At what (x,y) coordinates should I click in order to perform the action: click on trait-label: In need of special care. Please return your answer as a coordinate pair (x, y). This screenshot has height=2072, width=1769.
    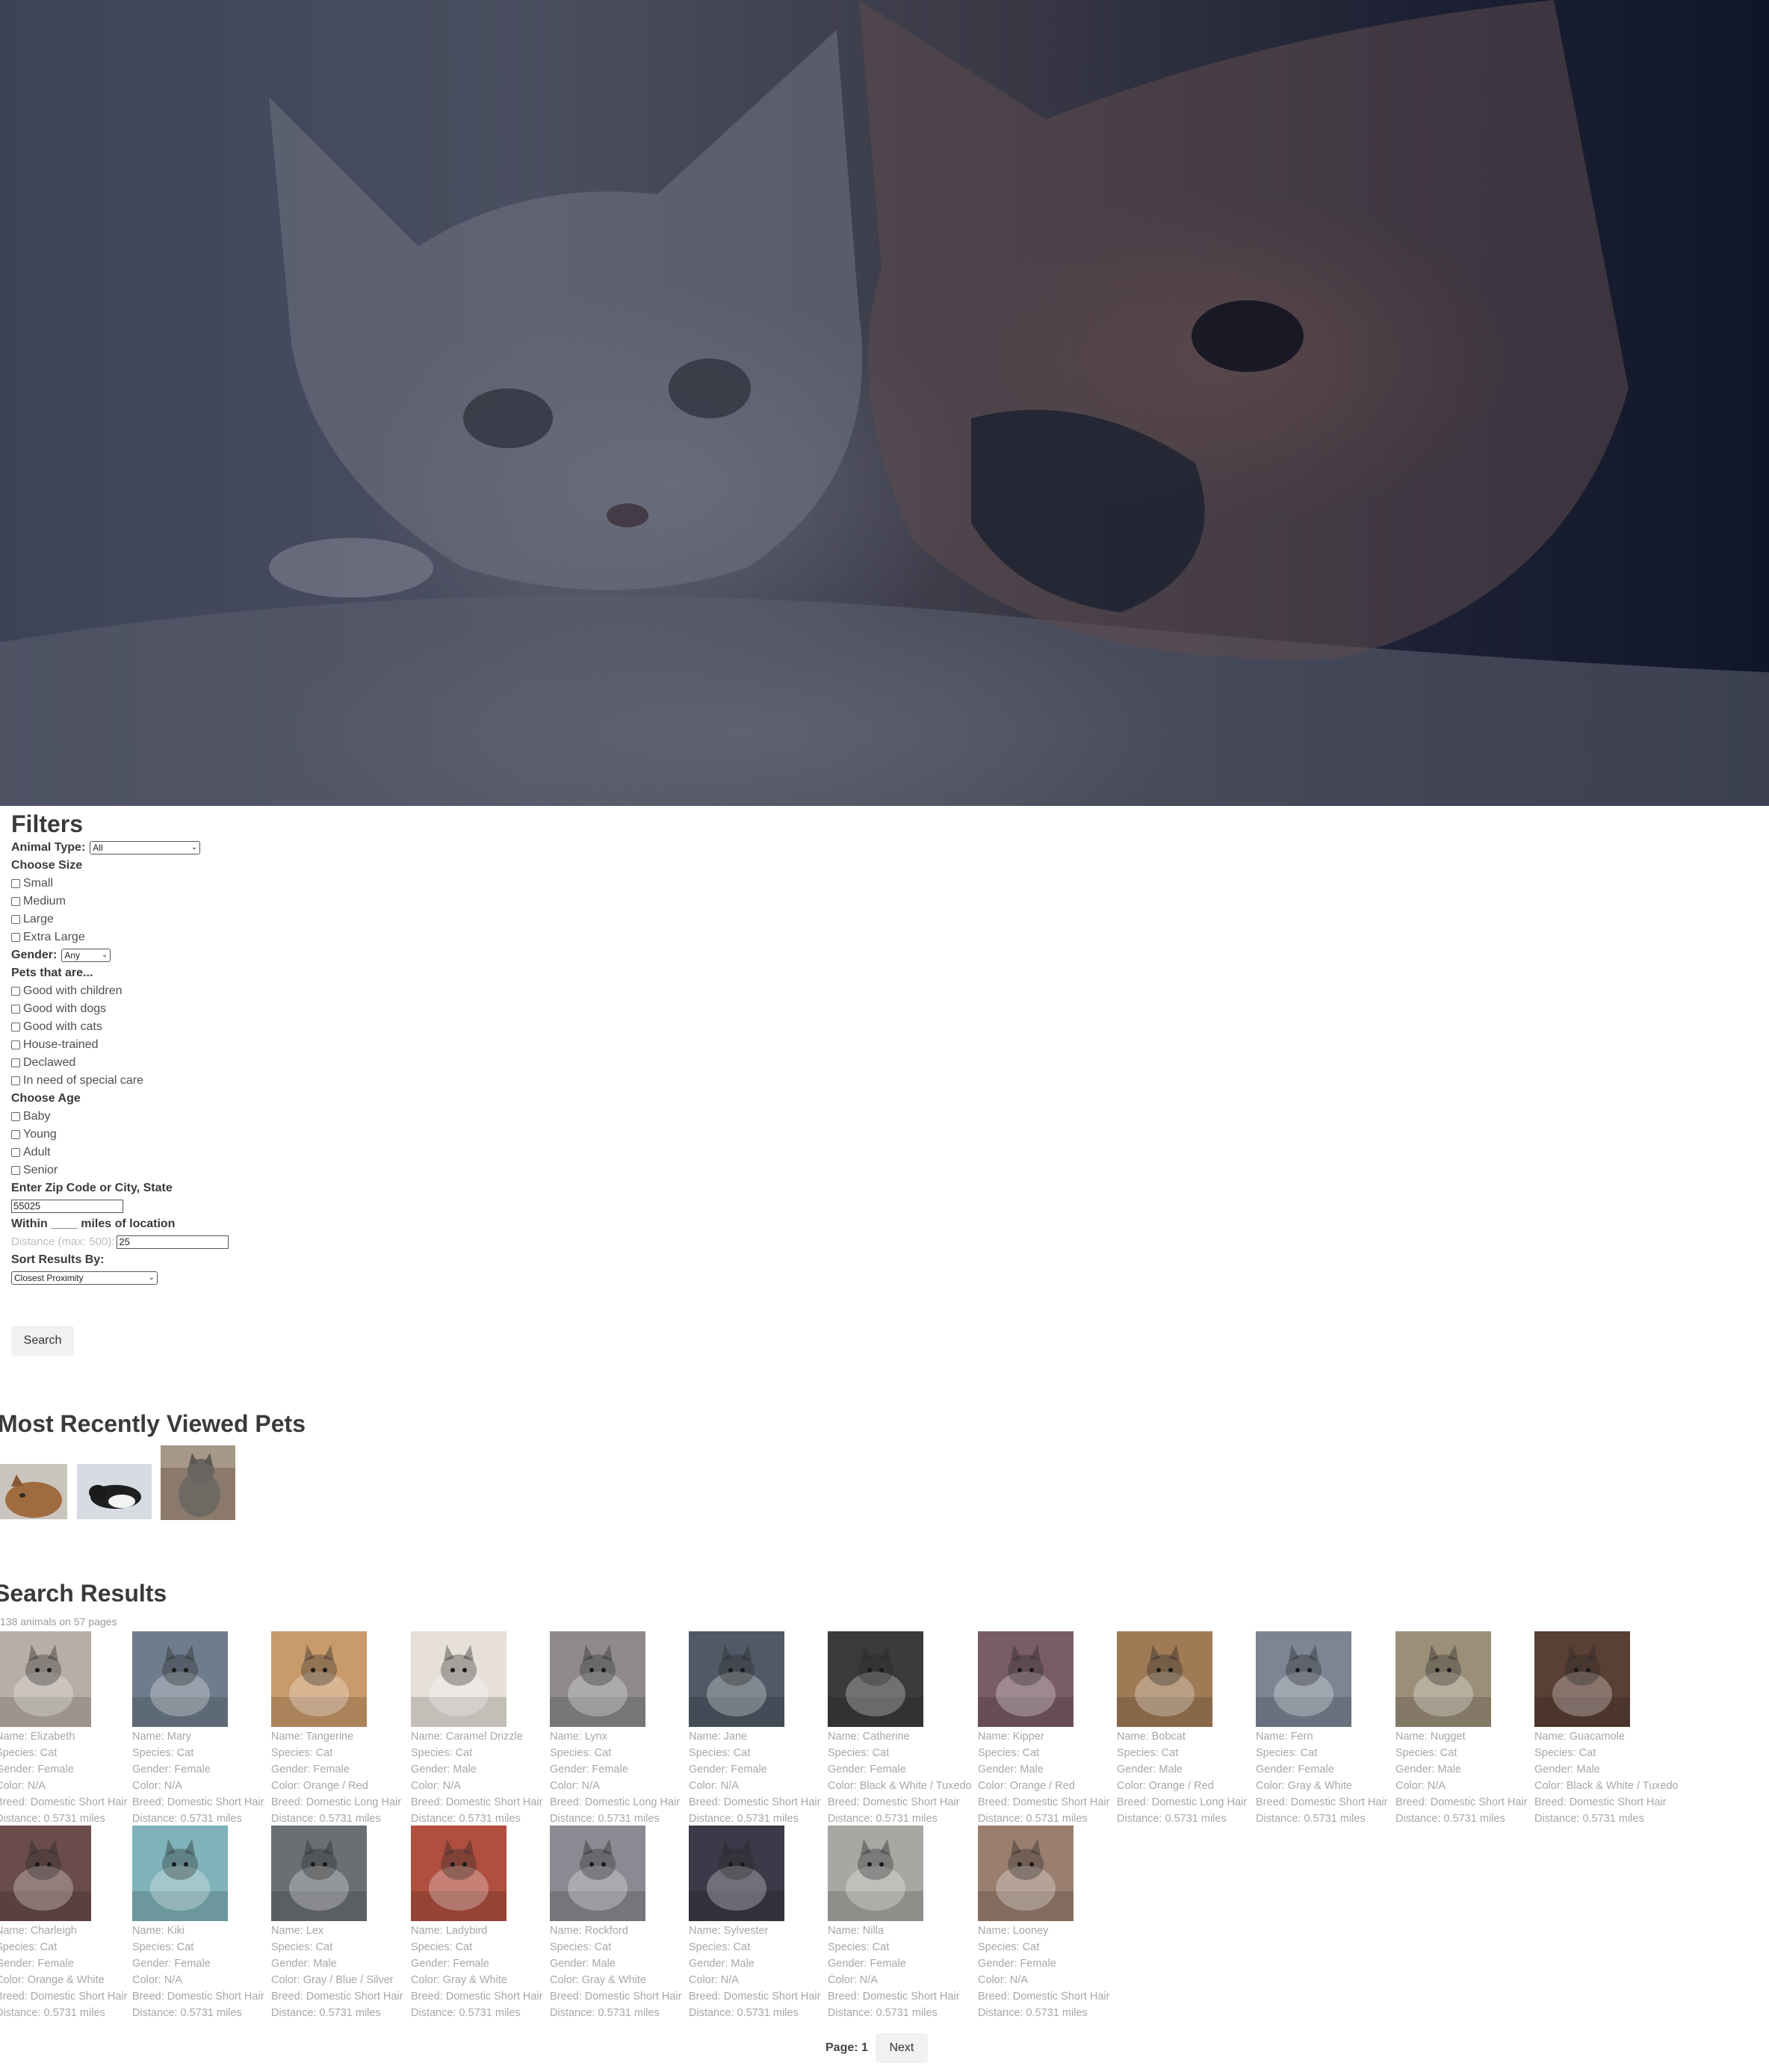
    Looking at the image, I should click on (83, 1080).